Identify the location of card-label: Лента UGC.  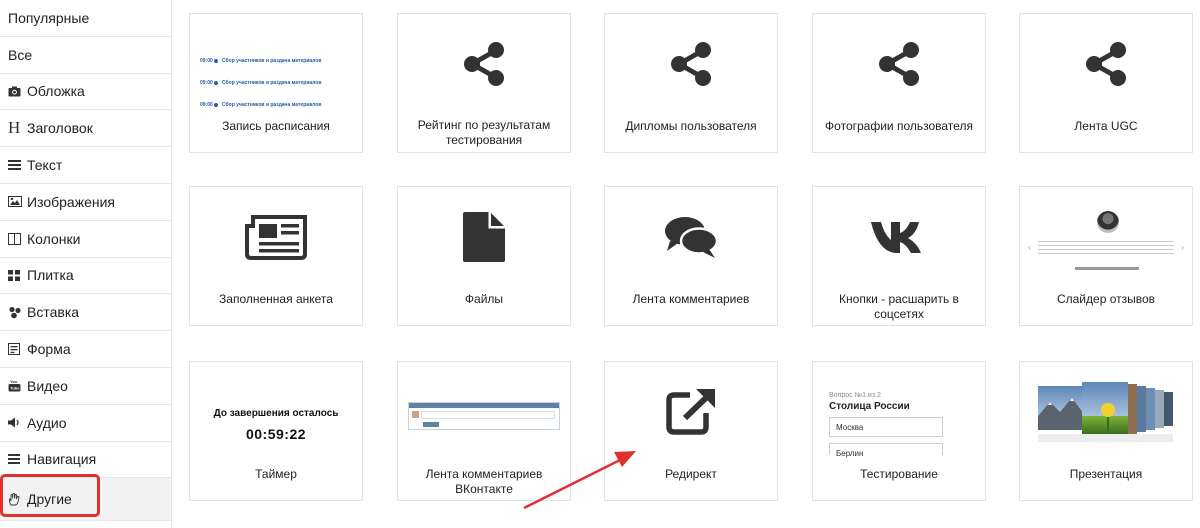
(1106, 126).